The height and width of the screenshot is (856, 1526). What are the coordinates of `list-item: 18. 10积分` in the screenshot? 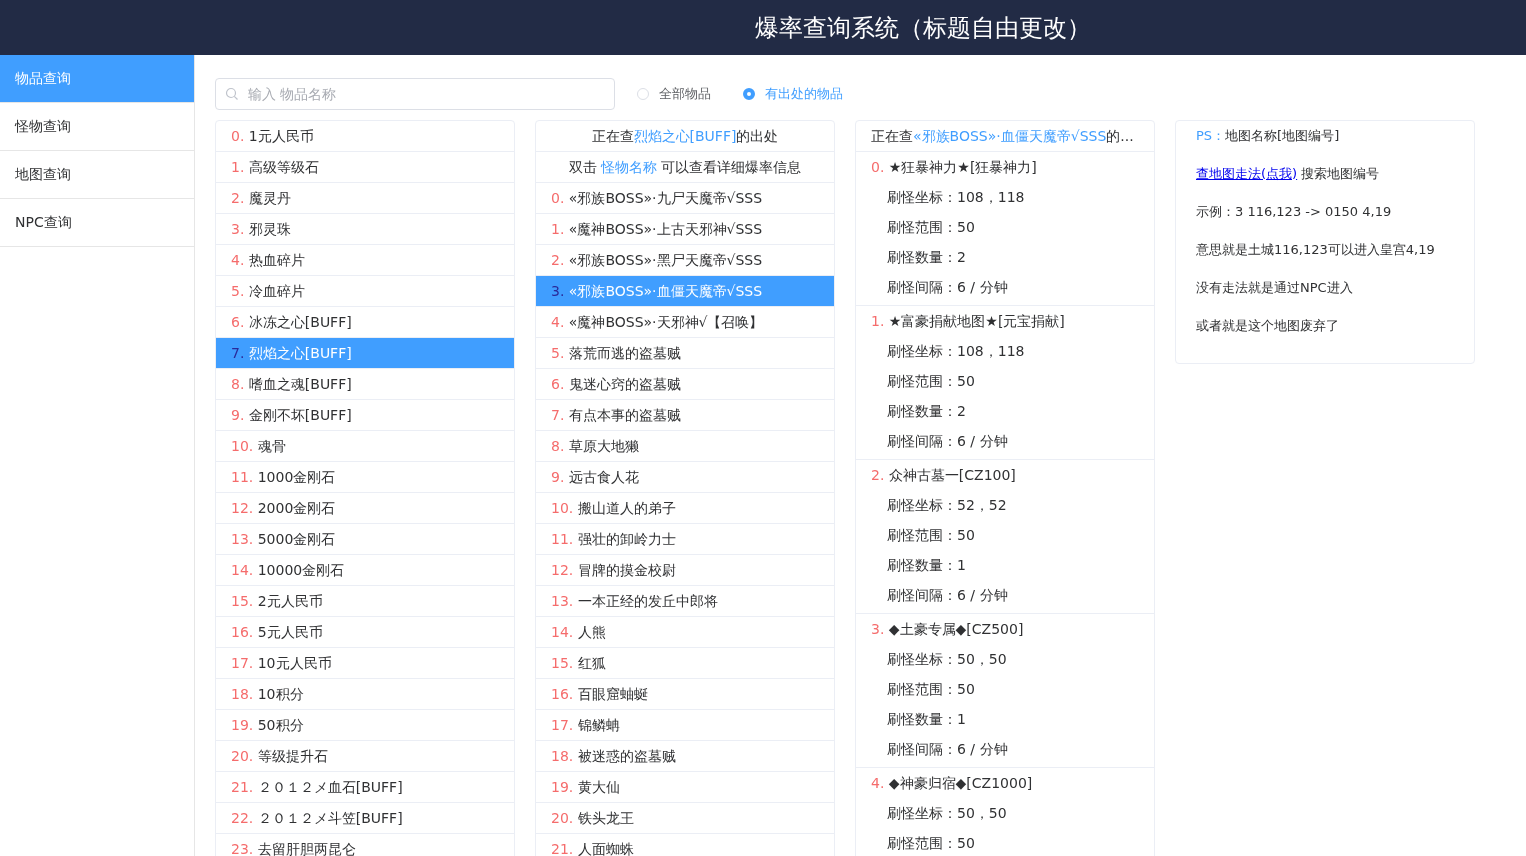 It's located at (365, 694).